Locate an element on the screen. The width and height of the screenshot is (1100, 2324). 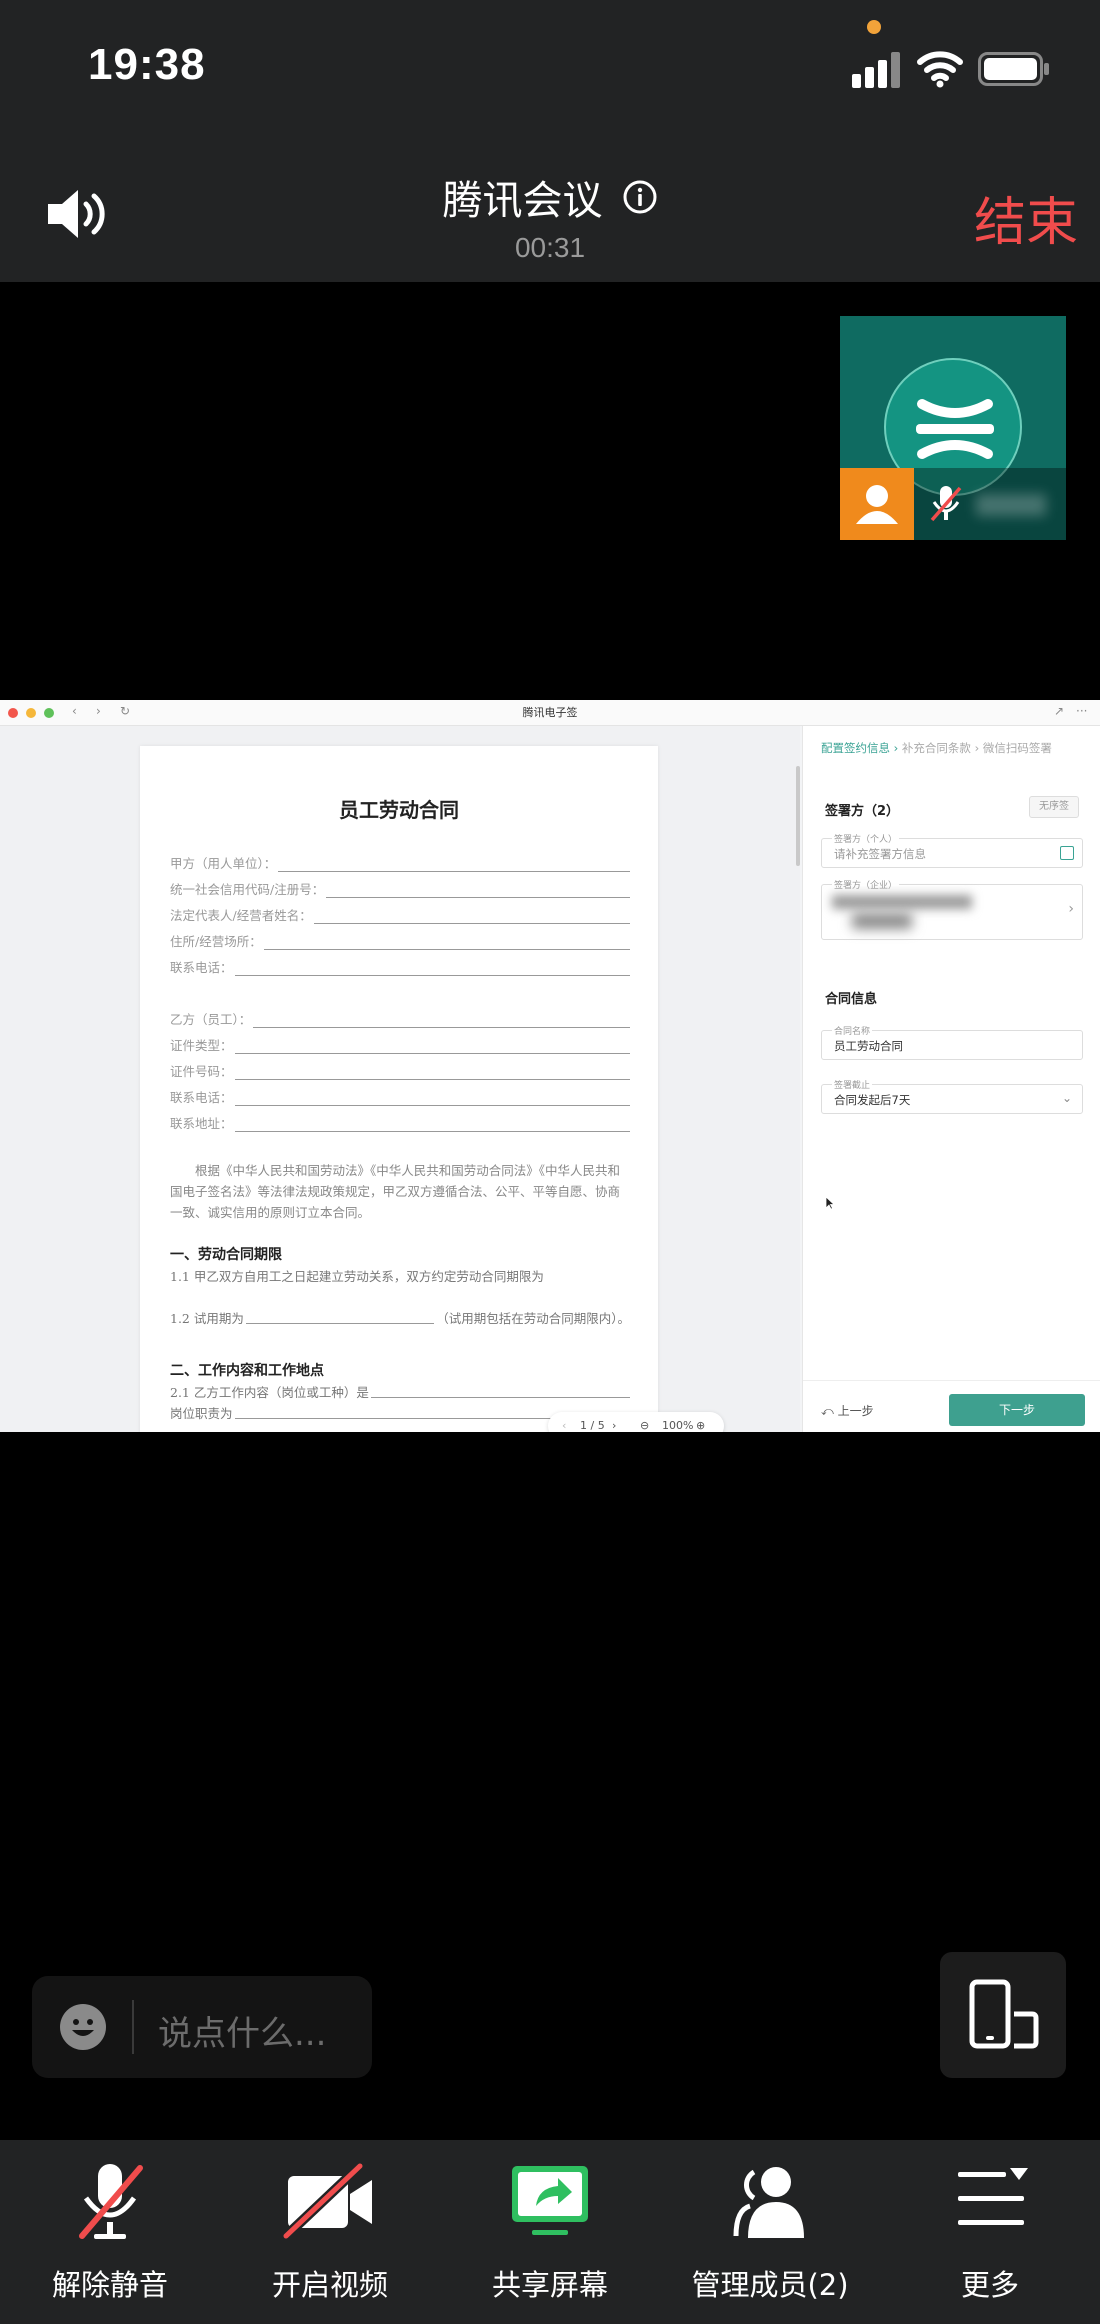
info-icon is located at coordinates (640, 197).